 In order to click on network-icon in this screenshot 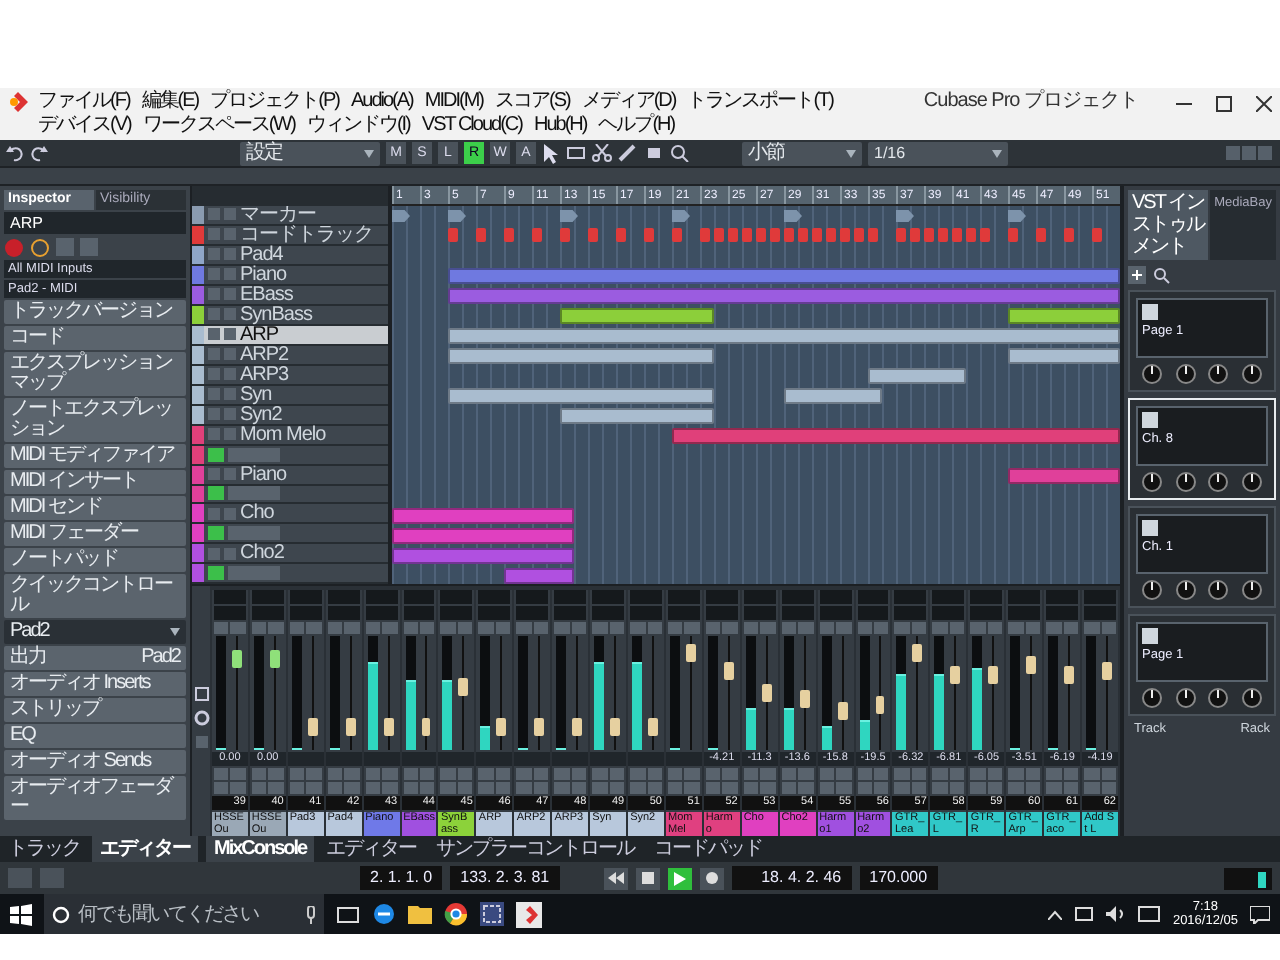, I will do `click(1084, 914)`.